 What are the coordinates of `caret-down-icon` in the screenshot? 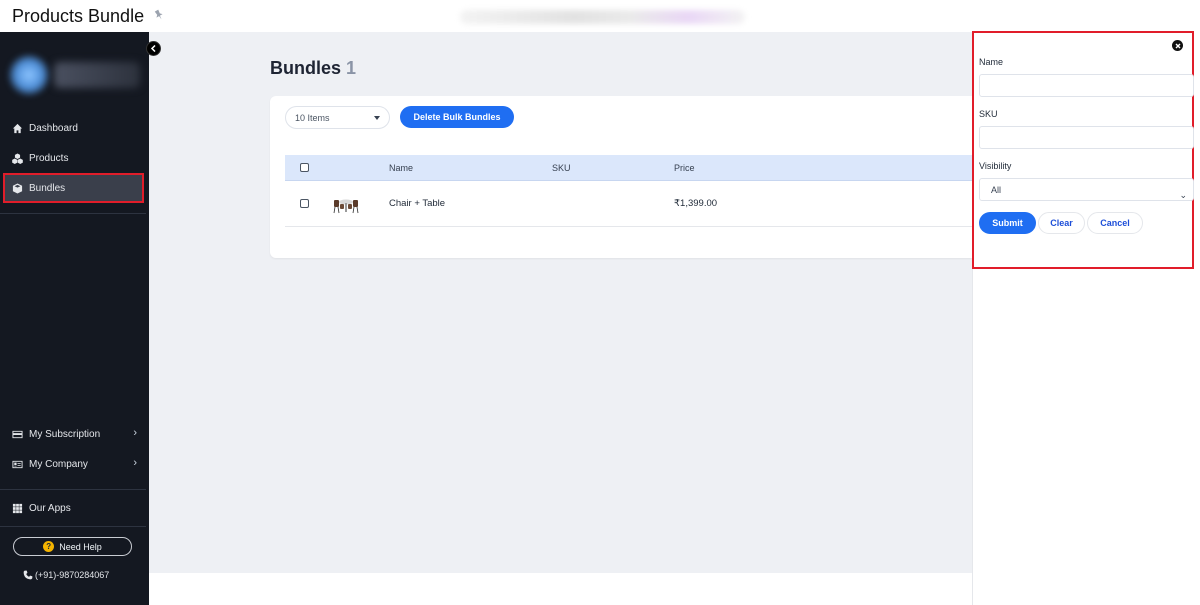 It's located at (377, 118).